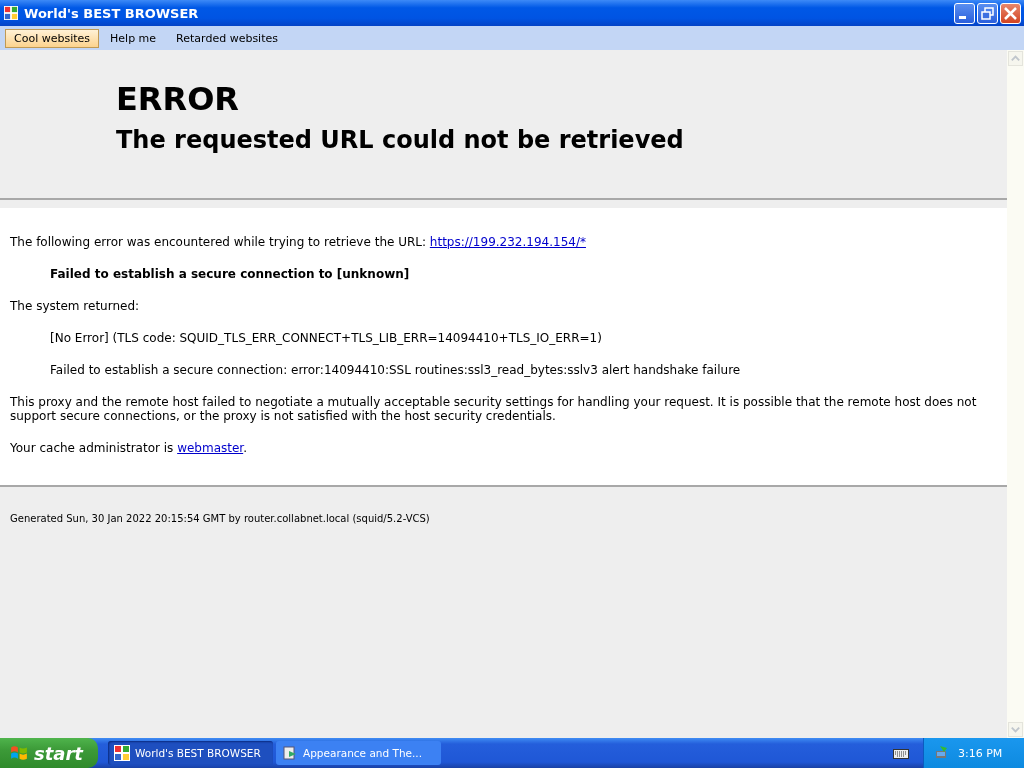 This screenshot has width=1024, height=768. What do you see at coordinates (75, 306) in the screenshot?
I see `system-label: The system returned:` at bounding box center [75, 306].